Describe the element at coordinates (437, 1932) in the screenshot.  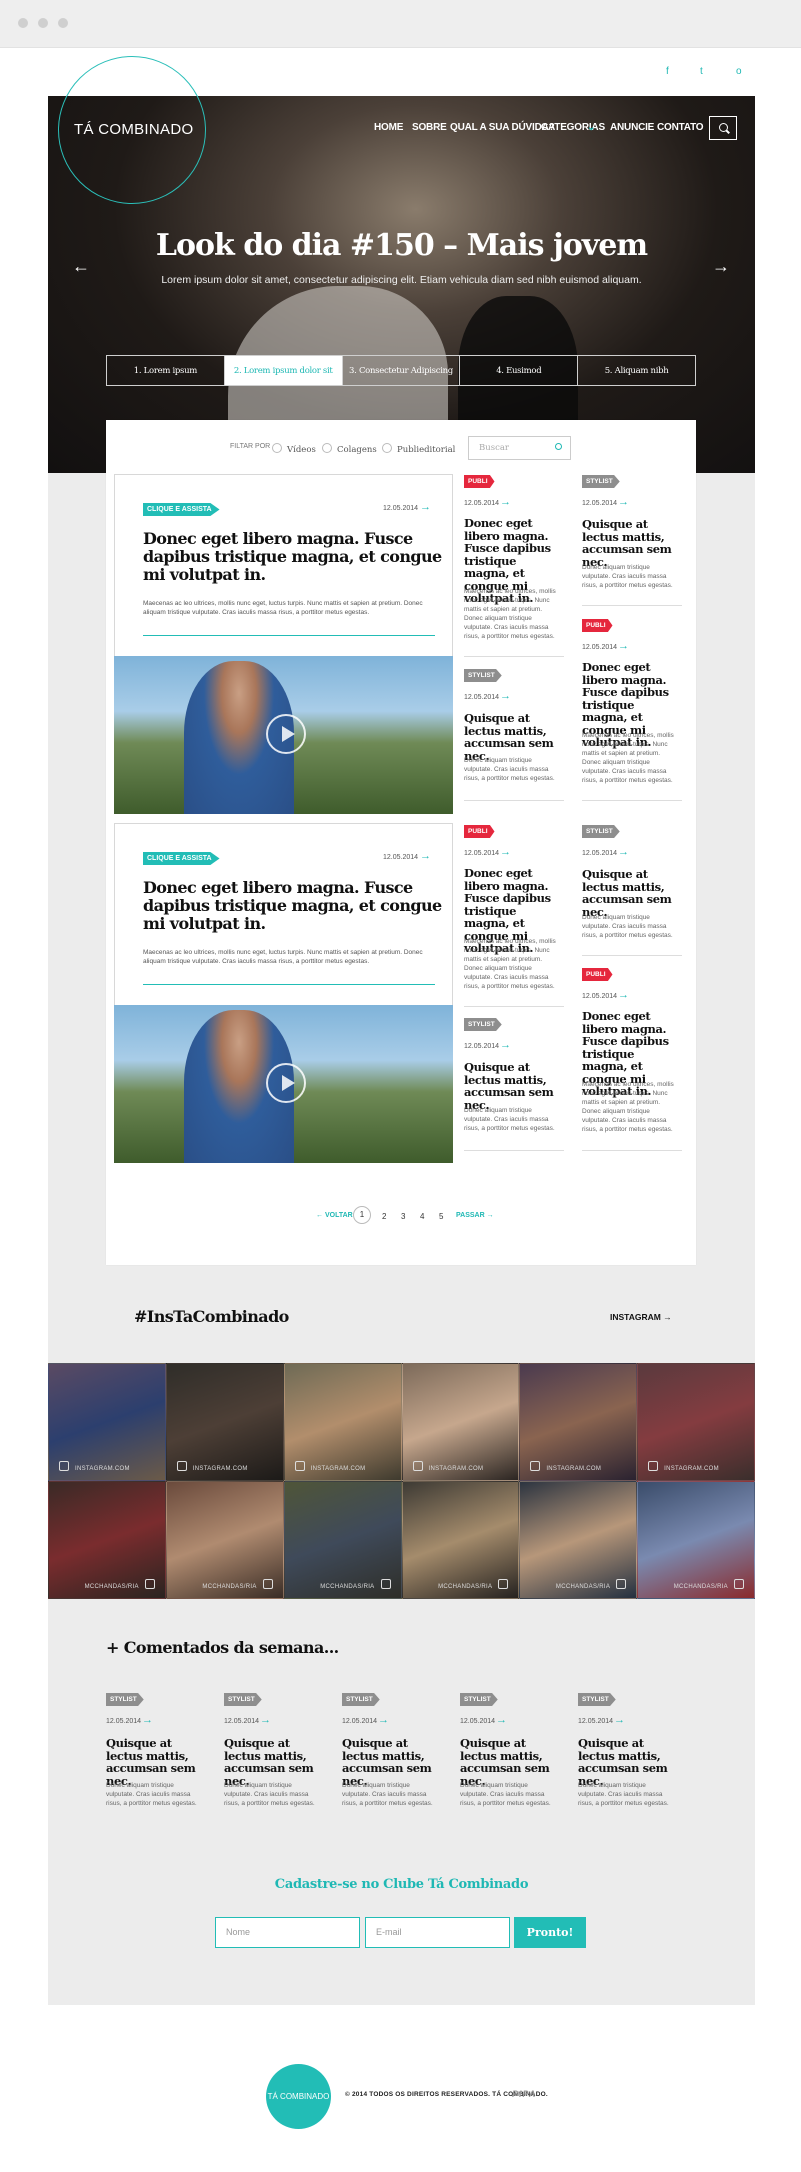
I see `email-field: E-mail` at that location.